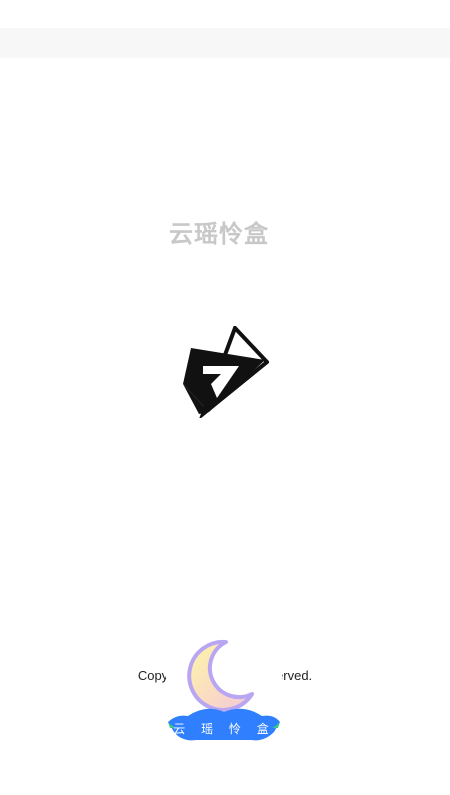 The width and height of the screenshot is (450, 795). What do you see at coordinates (219, 234) in the screenshot?
I see `app-title: 云瑶怜盒` at bounding box center [219, 234].